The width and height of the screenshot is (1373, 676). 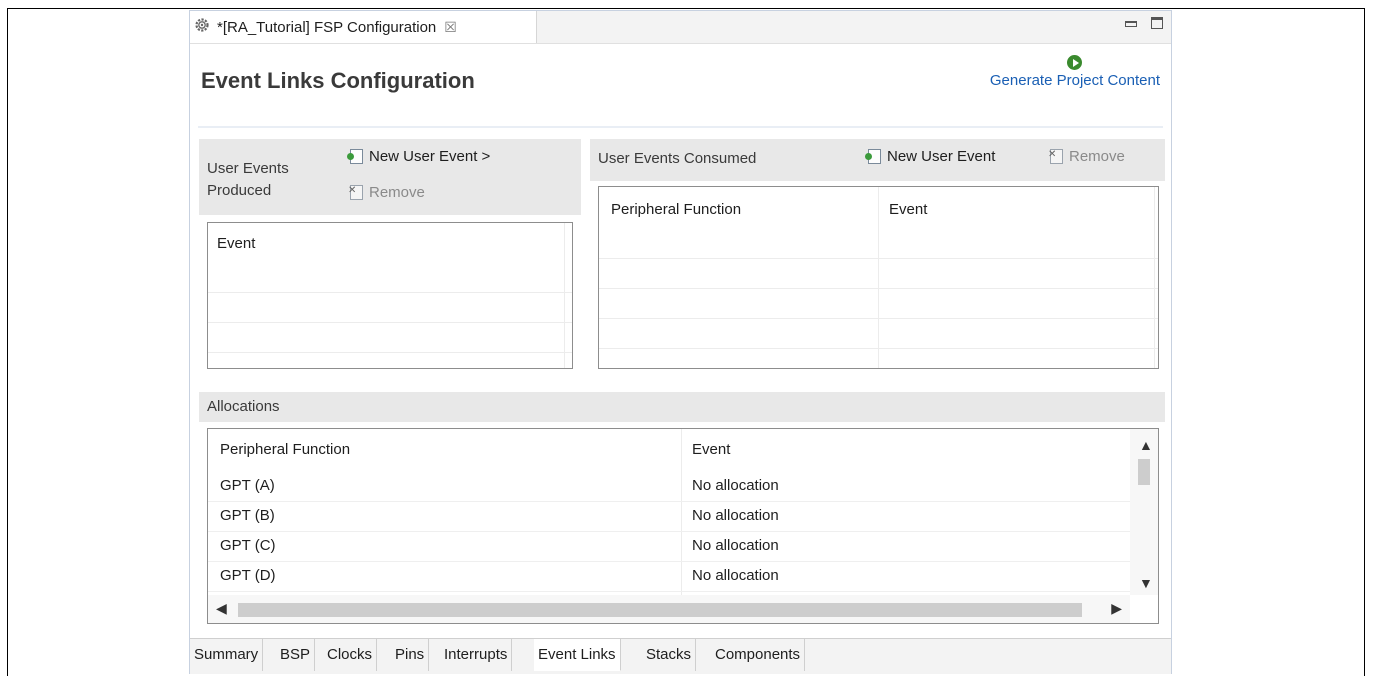 What do you see at coordinates (476, 655) in the screenshot?
I see `tab-interrupts: Interrupts` at bounding box center [476, 655].